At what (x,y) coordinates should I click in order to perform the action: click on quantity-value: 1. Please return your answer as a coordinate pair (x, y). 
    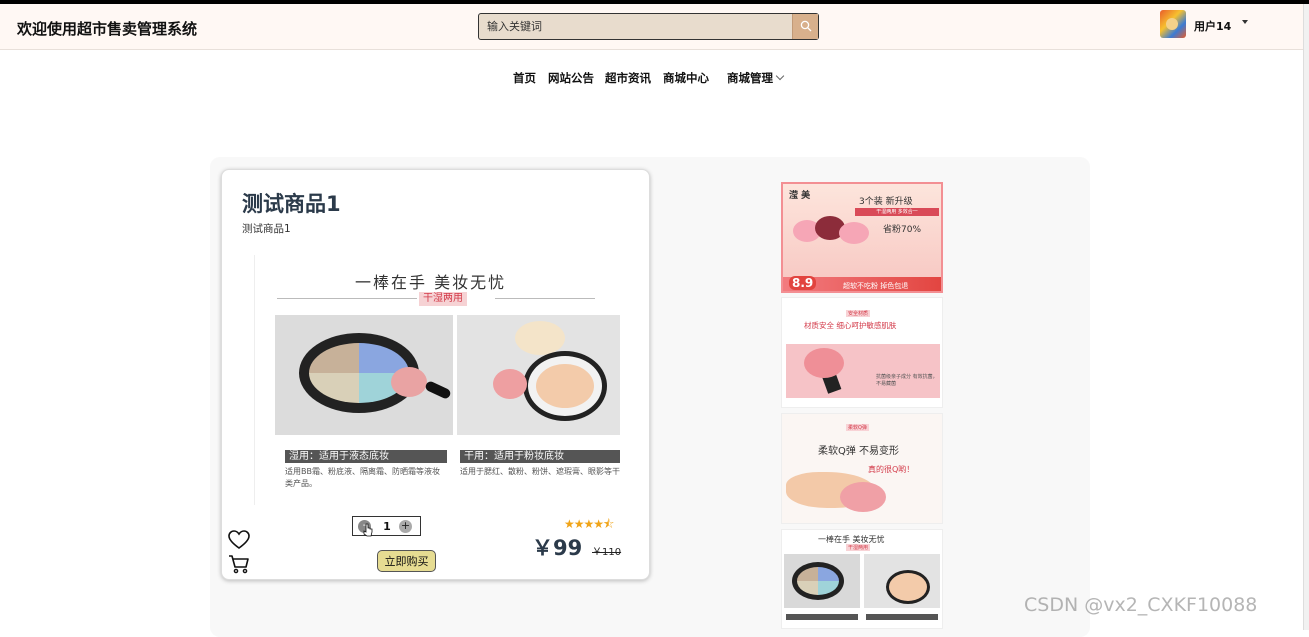
    Looking at the image, I should click on (387, 526).